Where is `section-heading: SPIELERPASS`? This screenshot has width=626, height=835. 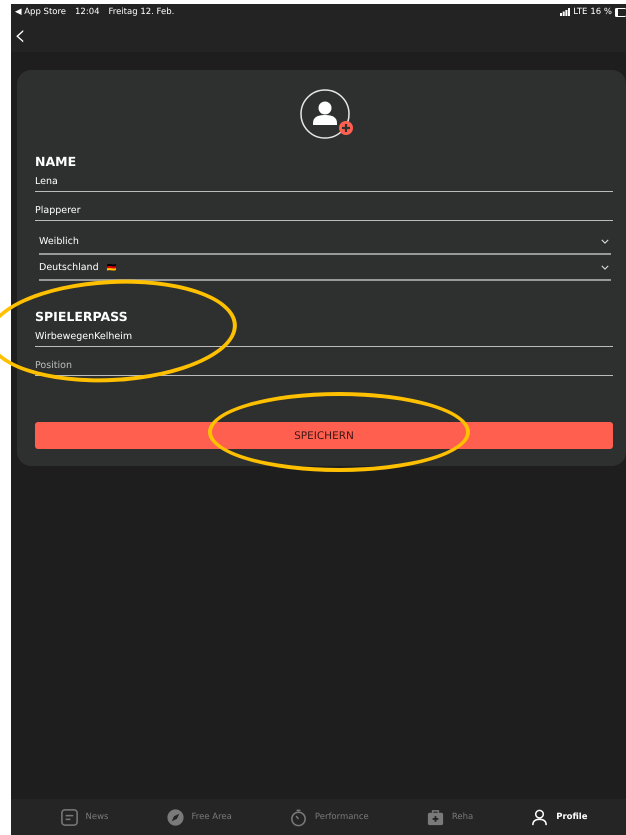 section-heading: SPIELERPASS is located at coordinates (82, 316).